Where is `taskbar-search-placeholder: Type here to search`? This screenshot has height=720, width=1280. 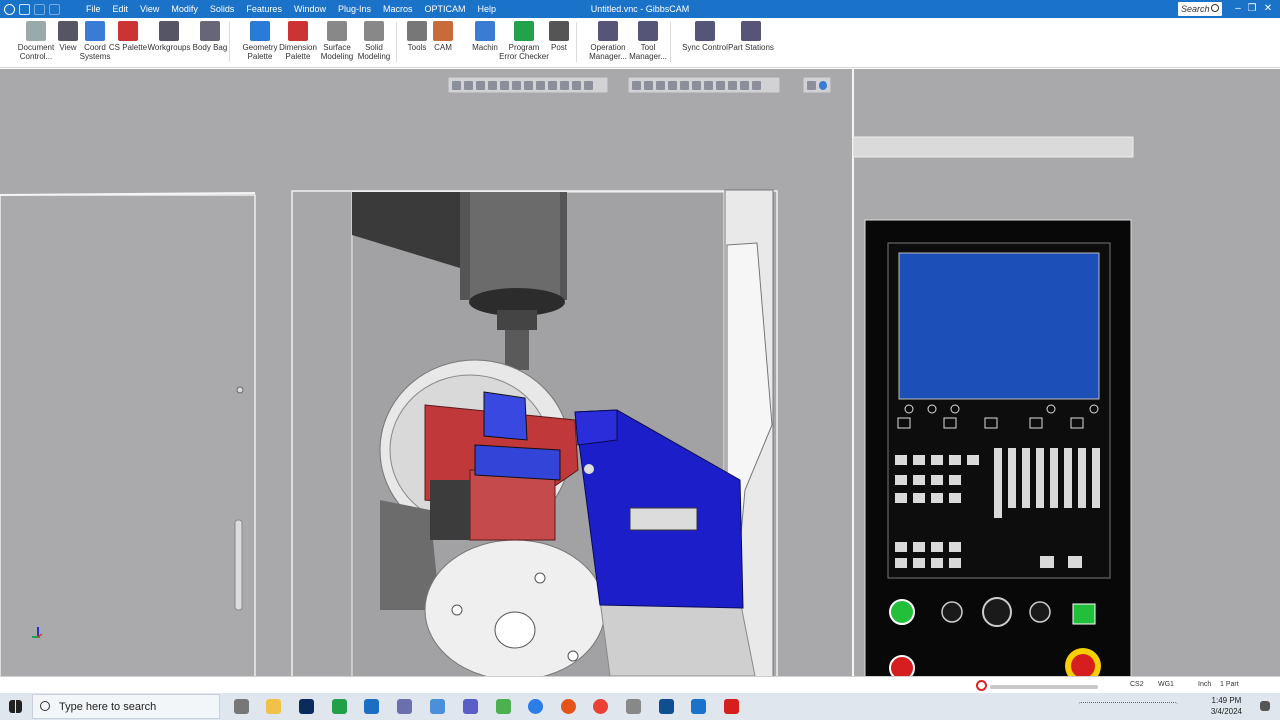
taskbar-search-placeholder: Type here to search is located at coordinates (108, 707).